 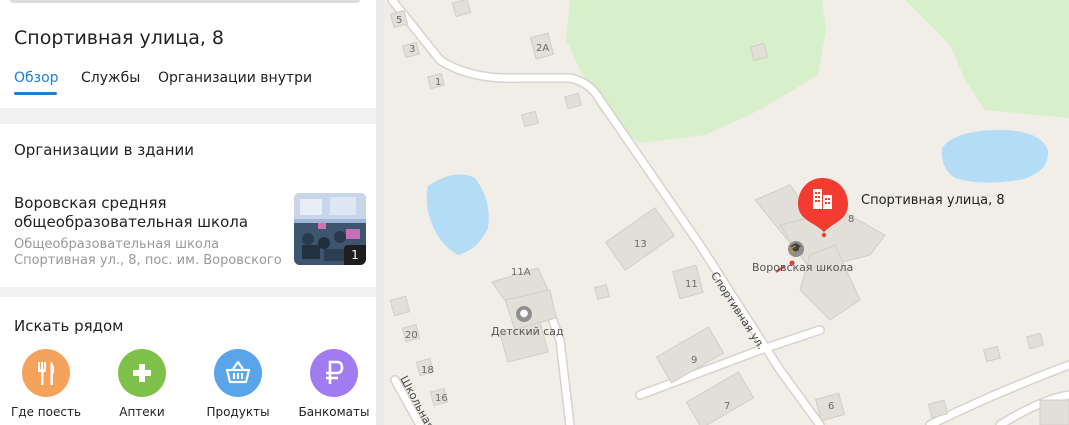 What do you see at coordinates (142, 412) in the screenshot?
I see `nearby-label: Аптеки` at bounding box center [142, 412].